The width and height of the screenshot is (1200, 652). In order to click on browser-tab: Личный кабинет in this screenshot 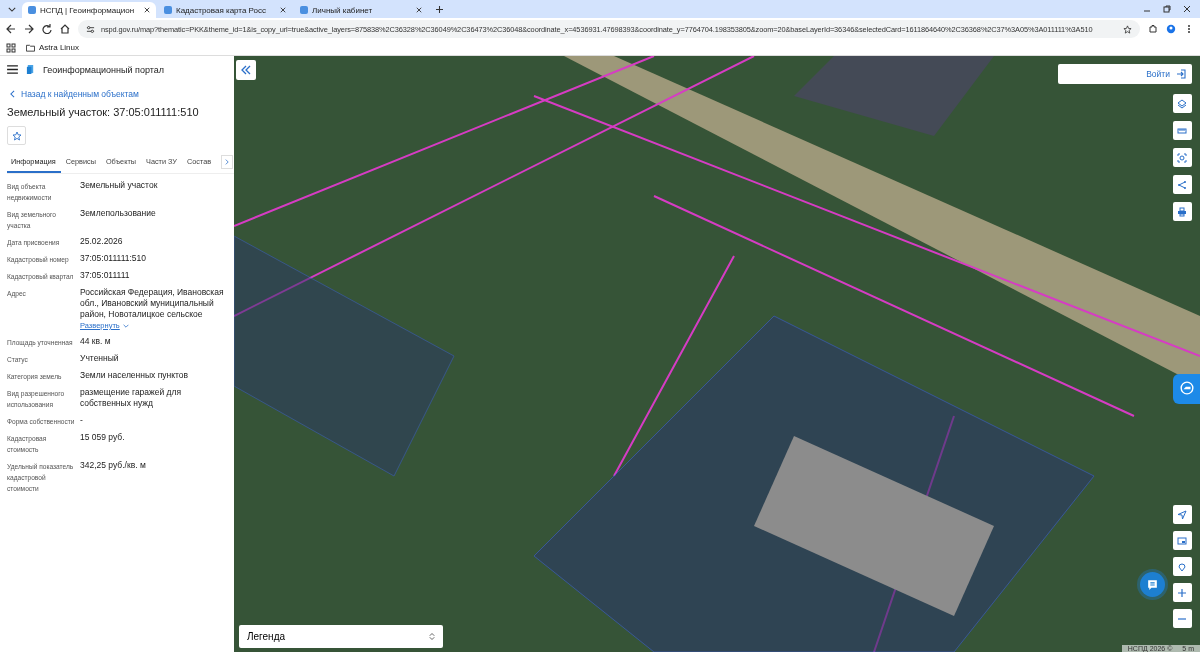, I will do `click(361, 10)`.